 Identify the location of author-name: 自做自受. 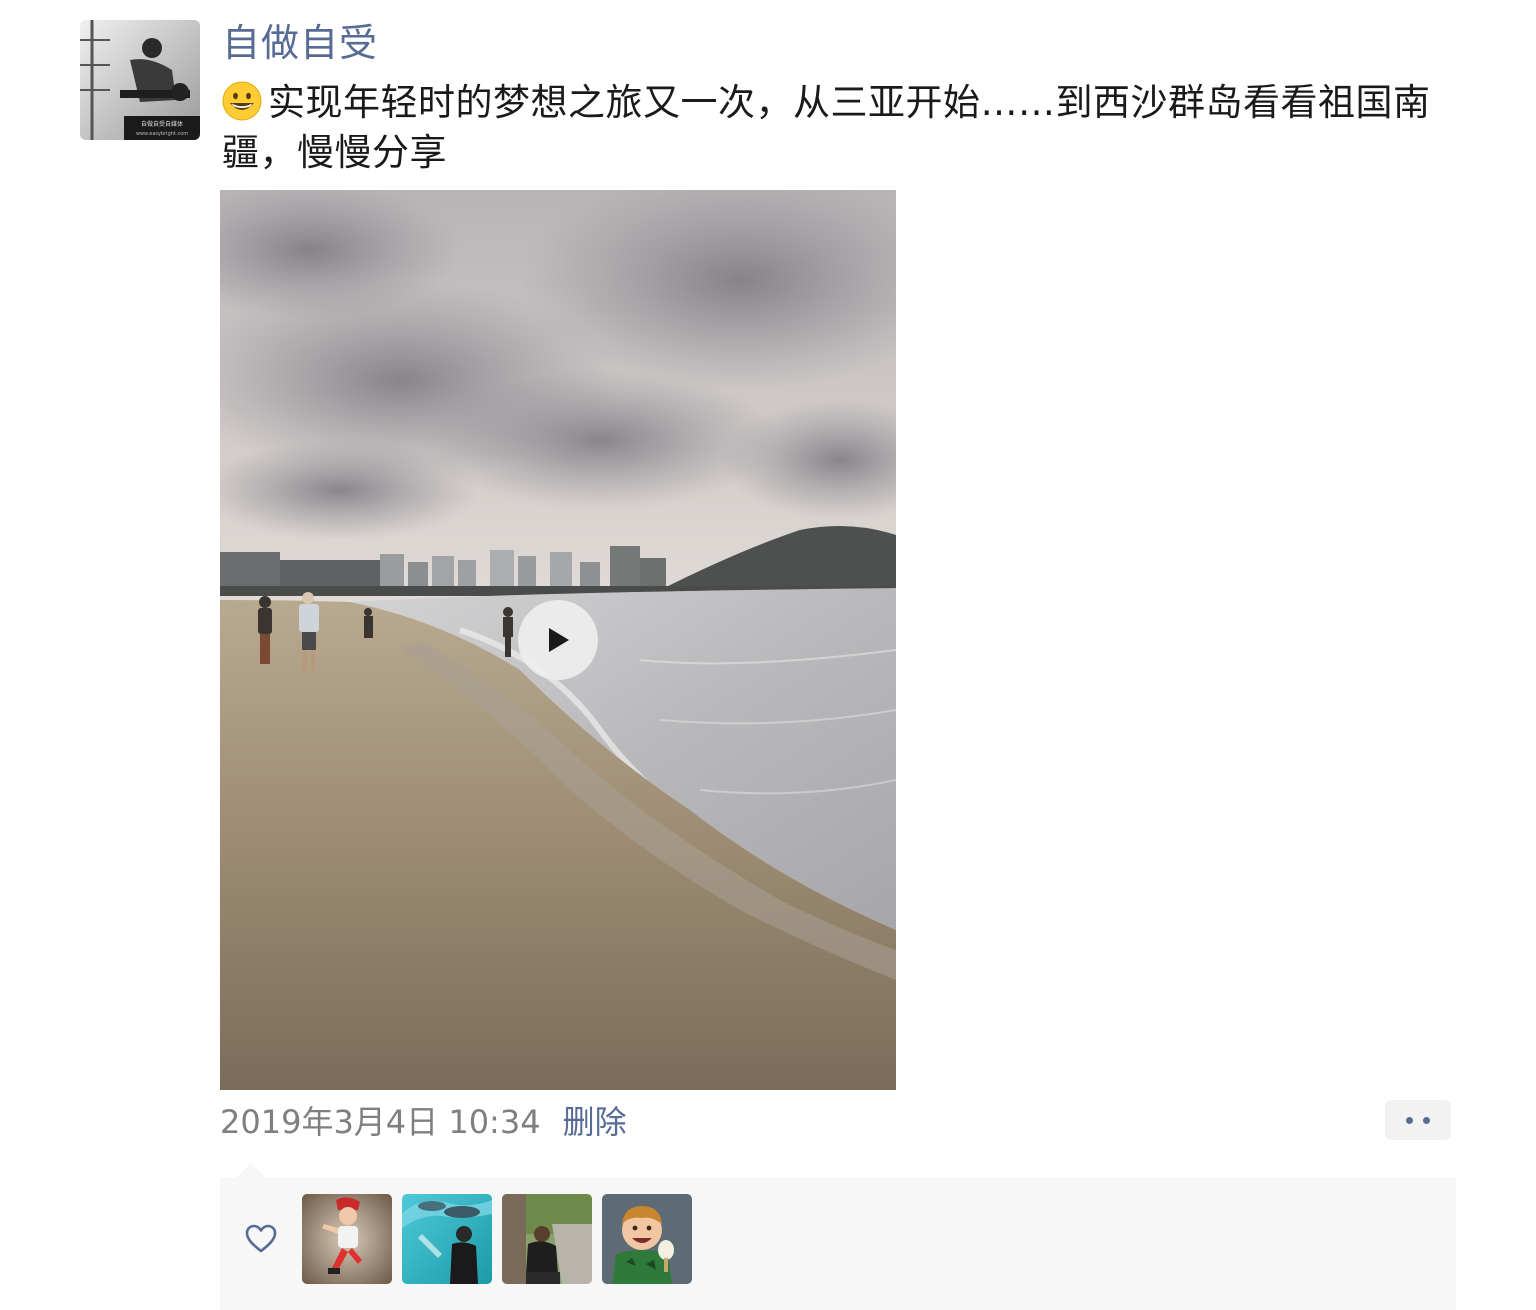
(300, 43).